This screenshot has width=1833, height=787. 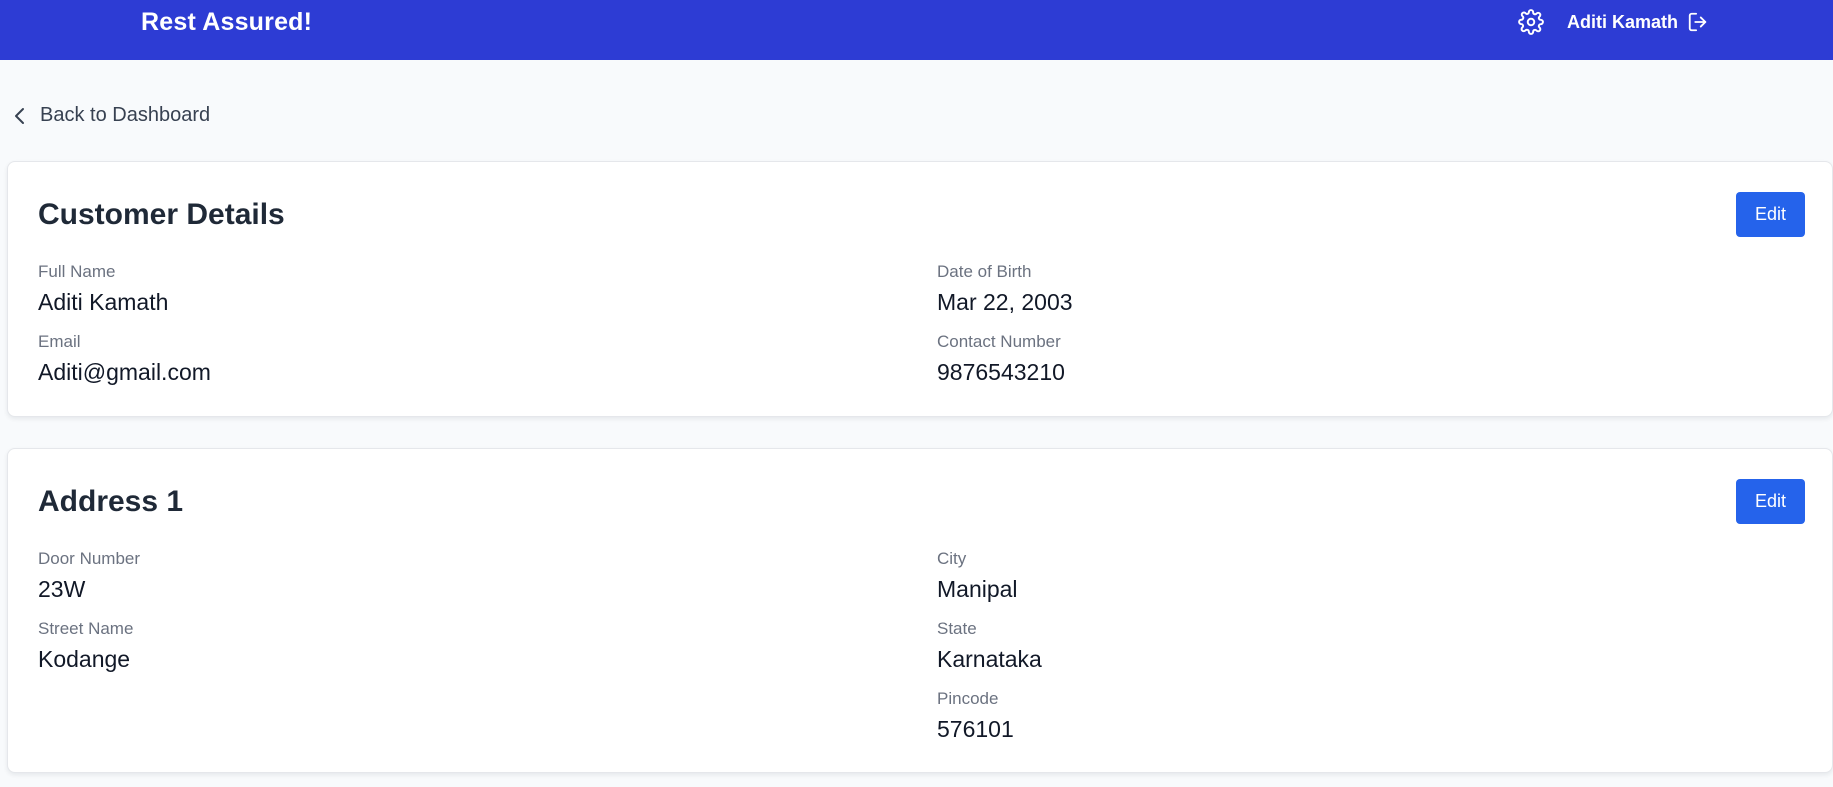 I want to click on back-to-dashboard-link: Back to Dashboard, so click(x=111, y=115).